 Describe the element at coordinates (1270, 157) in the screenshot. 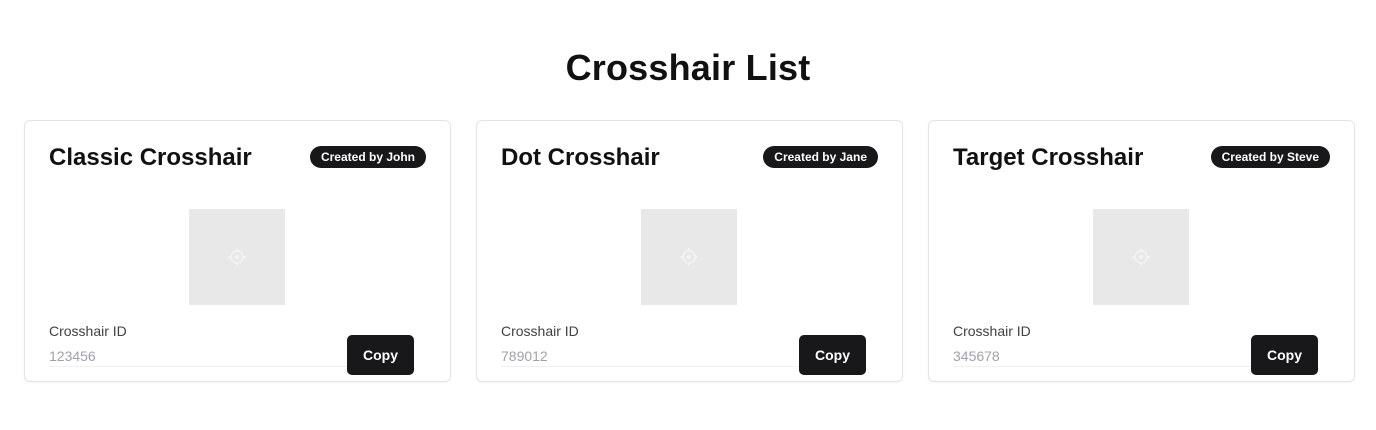

I see `creator-badge: Created by Steve` at that location.